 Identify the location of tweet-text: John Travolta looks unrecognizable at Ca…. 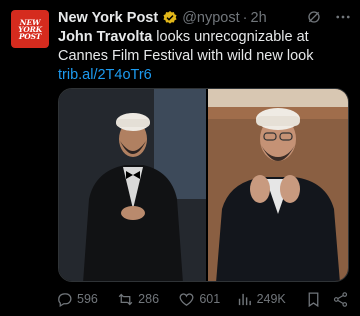
(204, 56).